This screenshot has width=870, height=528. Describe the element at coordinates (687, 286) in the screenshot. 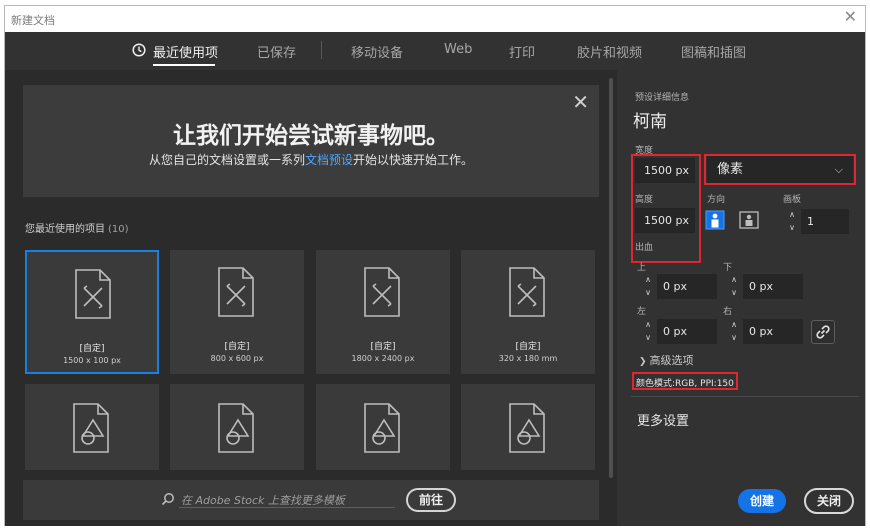

I see `bleed-top-input: 0 px` at that location.